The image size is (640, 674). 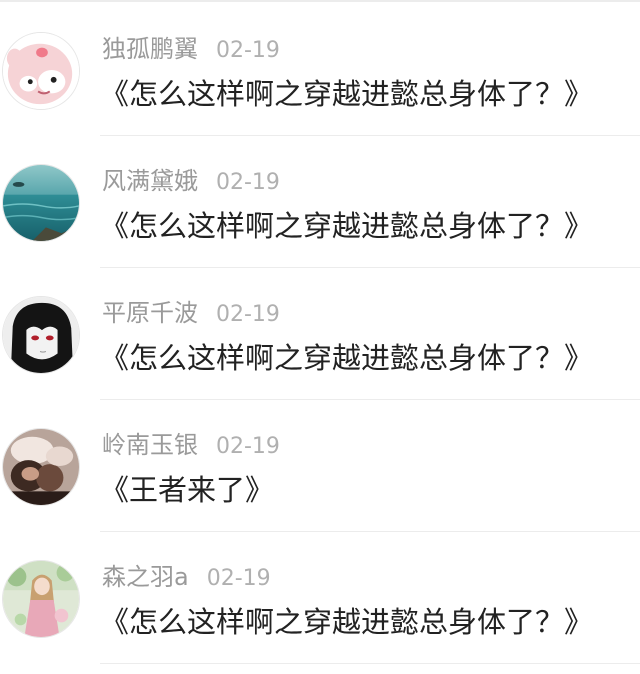 I want to click on comment-meta: 风满黛娥 02-19, so click(x=191, y=181).